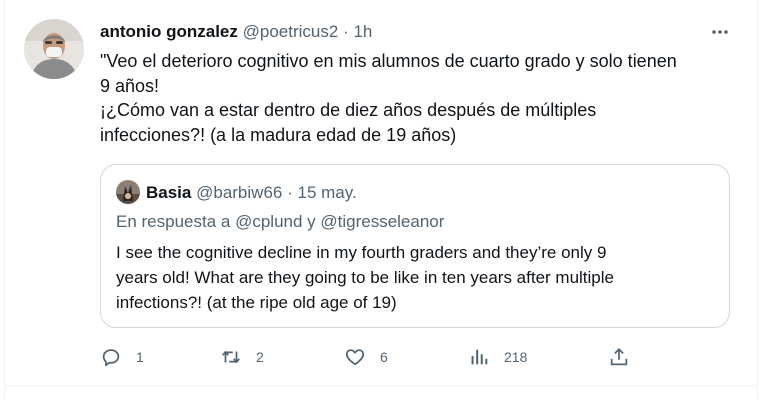 Image resolution: width=764 pixels, height=400 pixels. What do you see at coordinates (479, 357) in the screenshot?
I see `views-icon` at bounding box center [479, 357].